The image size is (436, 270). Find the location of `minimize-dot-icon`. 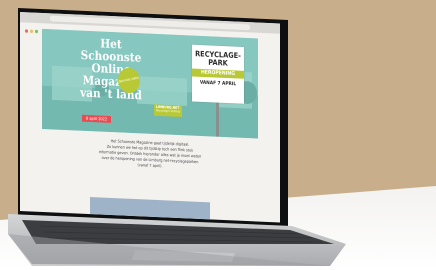

minimize-dot-icon is located at coordinates (31, 31).